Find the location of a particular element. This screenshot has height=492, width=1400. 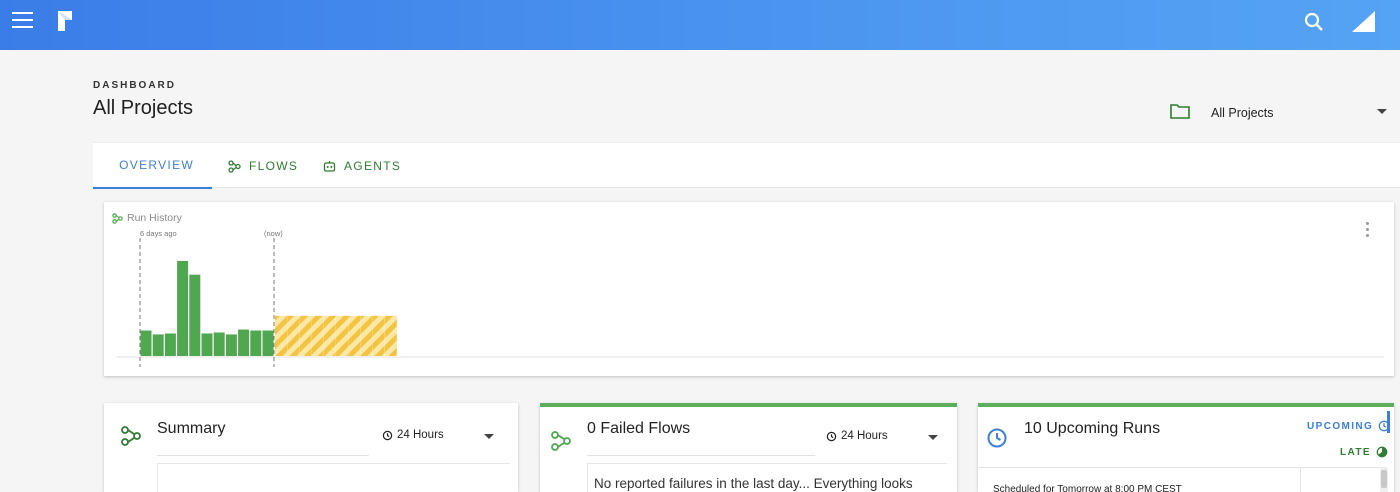

breadcrumb: DASHBOARD is located at coordinates (134, 85).